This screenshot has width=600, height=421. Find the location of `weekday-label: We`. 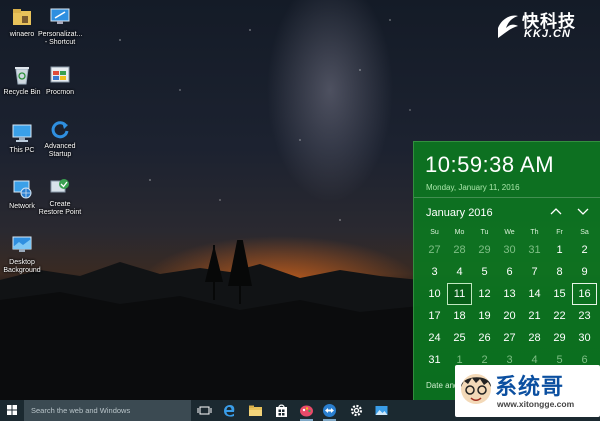

weekday-label: We is located at coordinates (509, 232).